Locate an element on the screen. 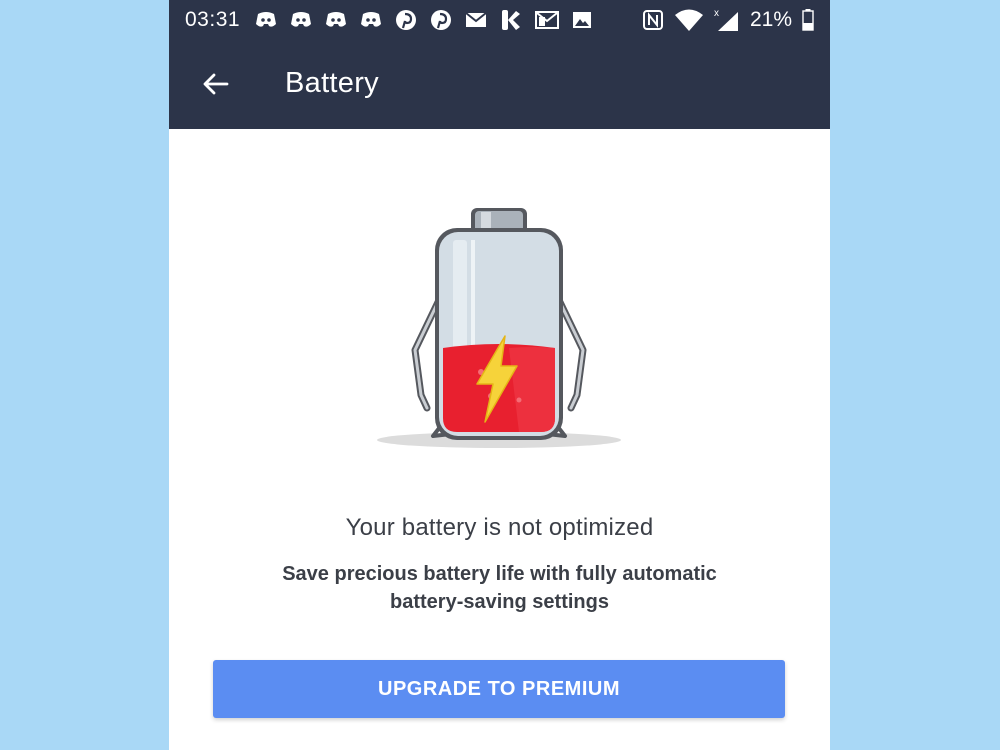 The width and height of the screenshot is (1000, 750). low-battery-illustration is located at coordinates (499, 330).